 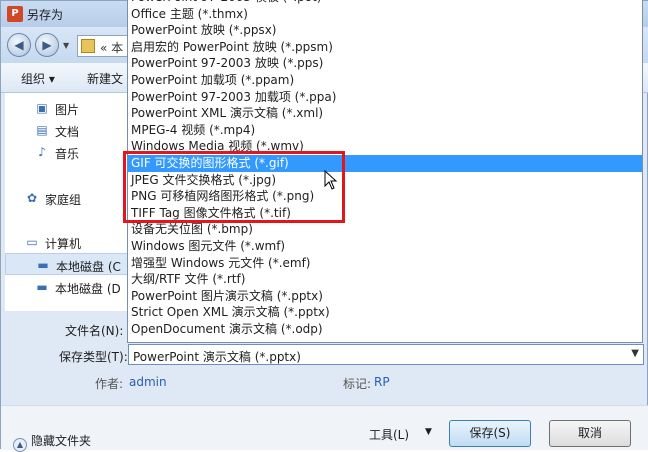 I want to click on filetype-value: PowerPoint 演示文稿 (*.pptx), so click(x=217, y=357).